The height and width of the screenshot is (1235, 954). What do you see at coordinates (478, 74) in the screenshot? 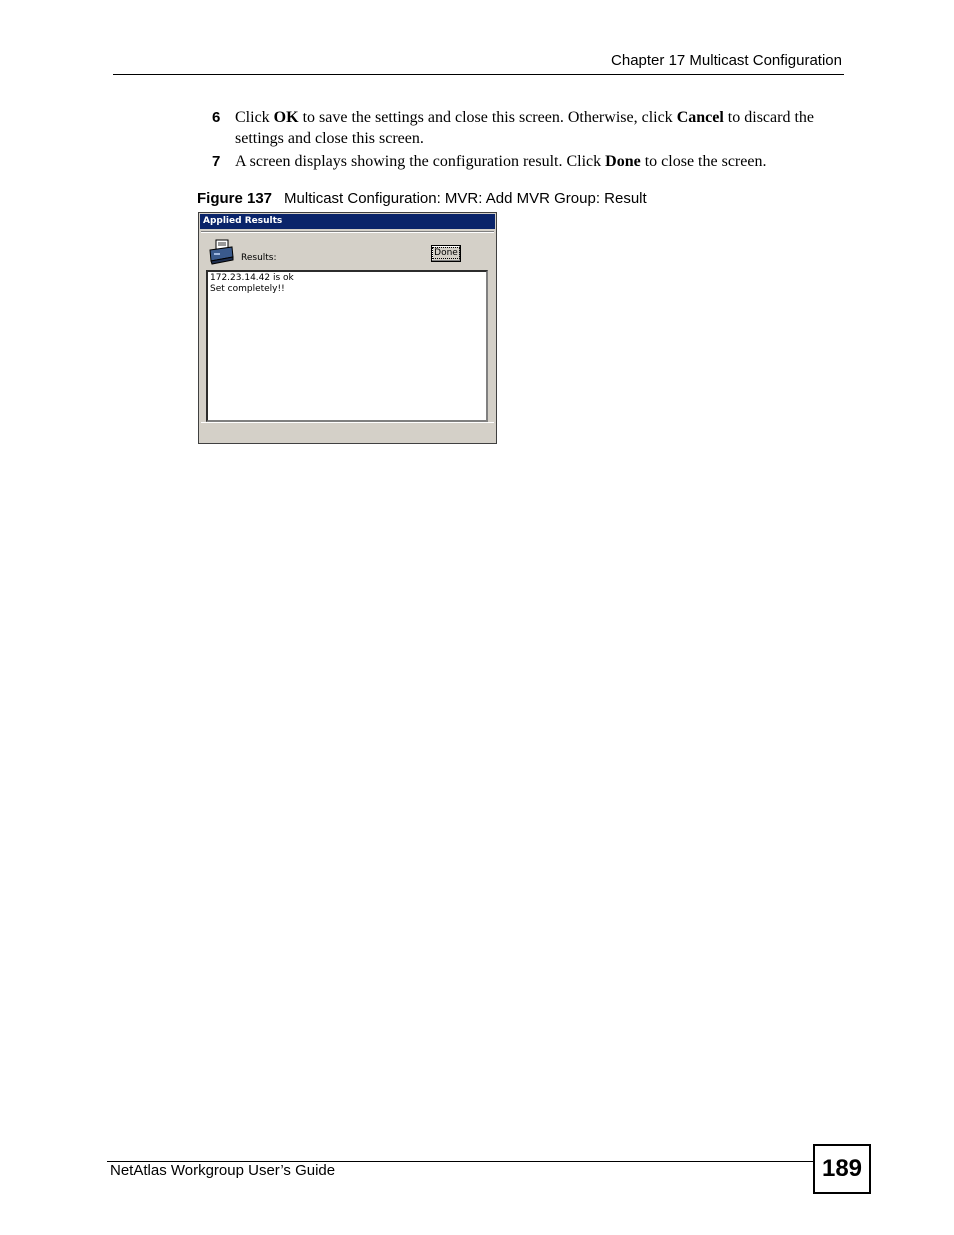
I see `header-divider` at bounding box center [478, 74].